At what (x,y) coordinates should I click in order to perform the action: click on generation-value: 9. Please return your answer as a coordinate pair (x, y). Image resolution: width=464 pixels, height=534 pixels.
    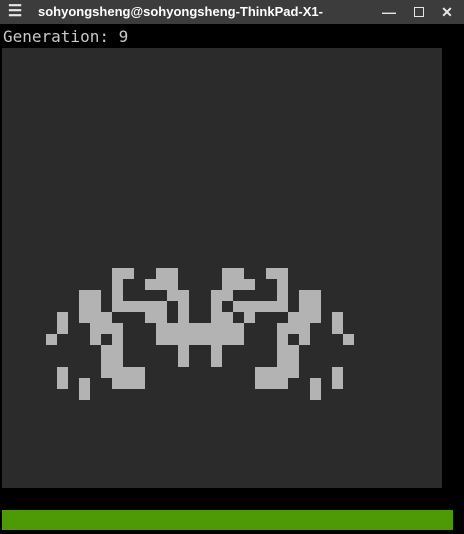
    Looking at the image, I should click on (123, 36).